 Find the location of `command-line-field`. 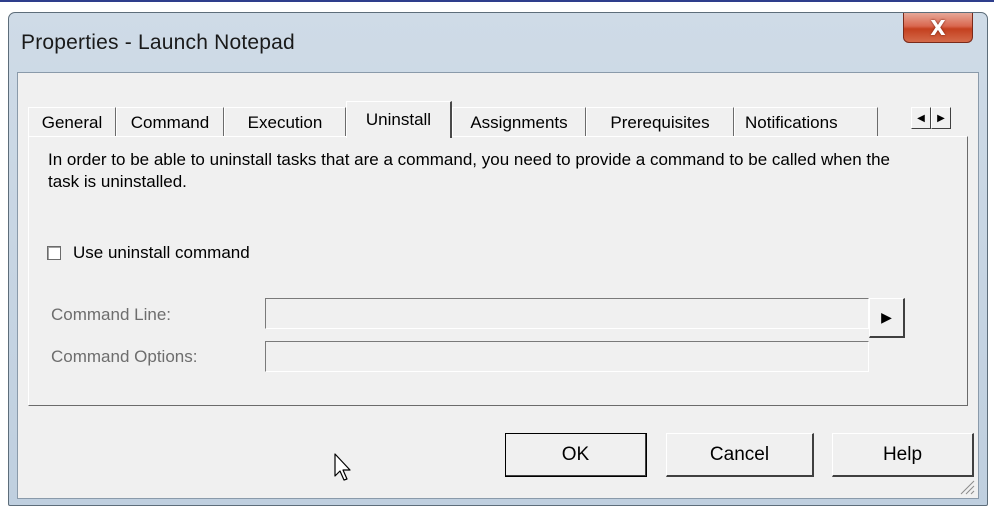

command-line-field is located at coordinates (567, 313).